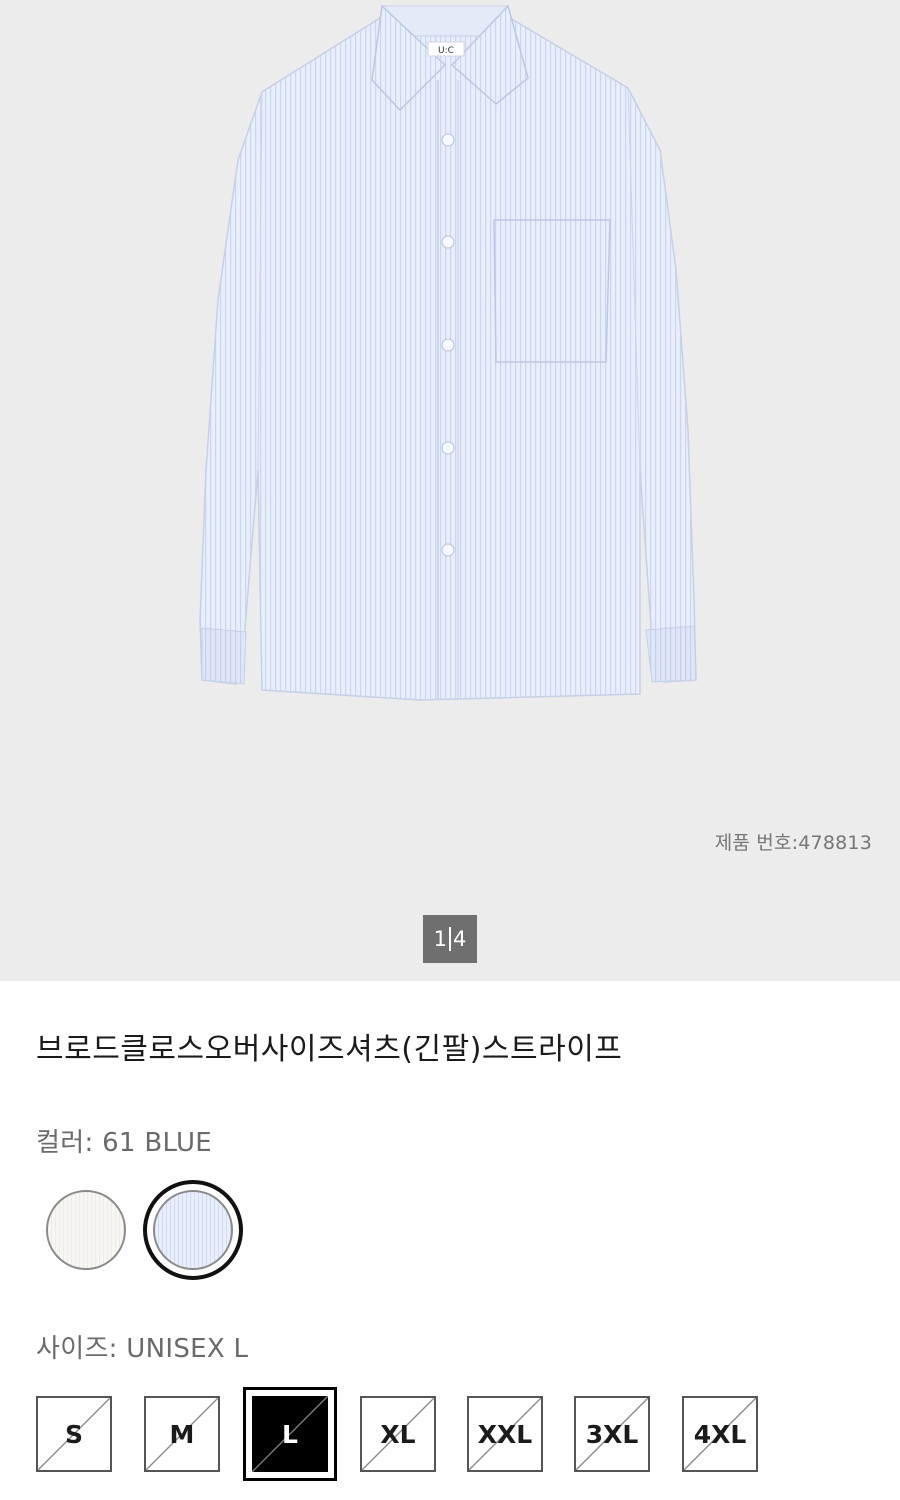  I want to click on size-option-label: M, so click(182, 1434).